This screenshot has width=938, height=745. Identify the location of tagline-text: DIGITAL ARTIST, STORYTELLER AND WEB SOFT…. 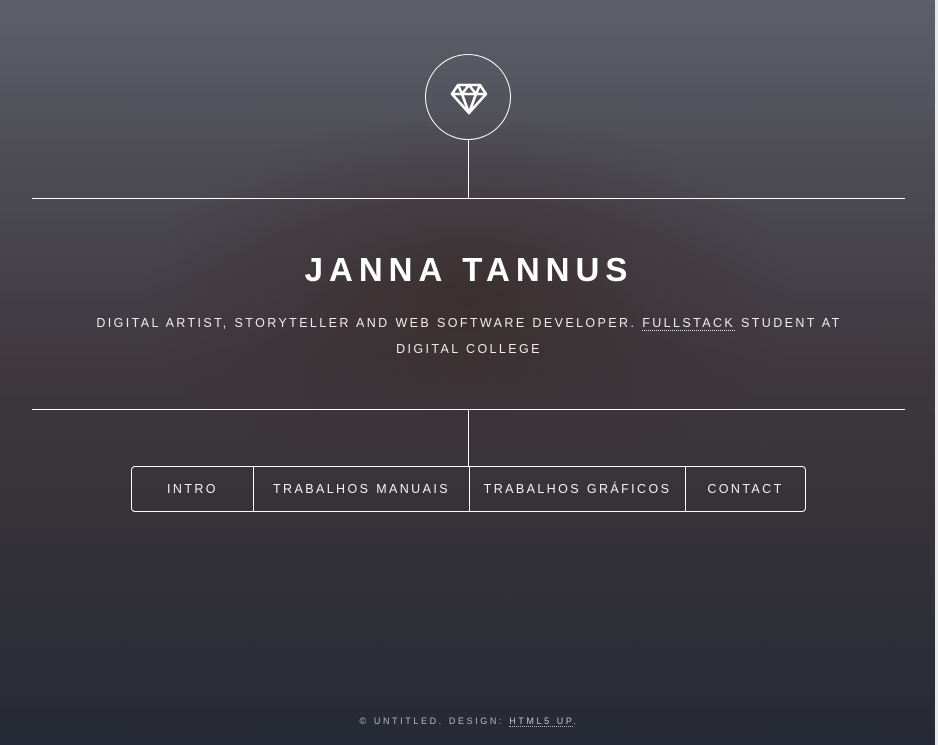
(369, 323).